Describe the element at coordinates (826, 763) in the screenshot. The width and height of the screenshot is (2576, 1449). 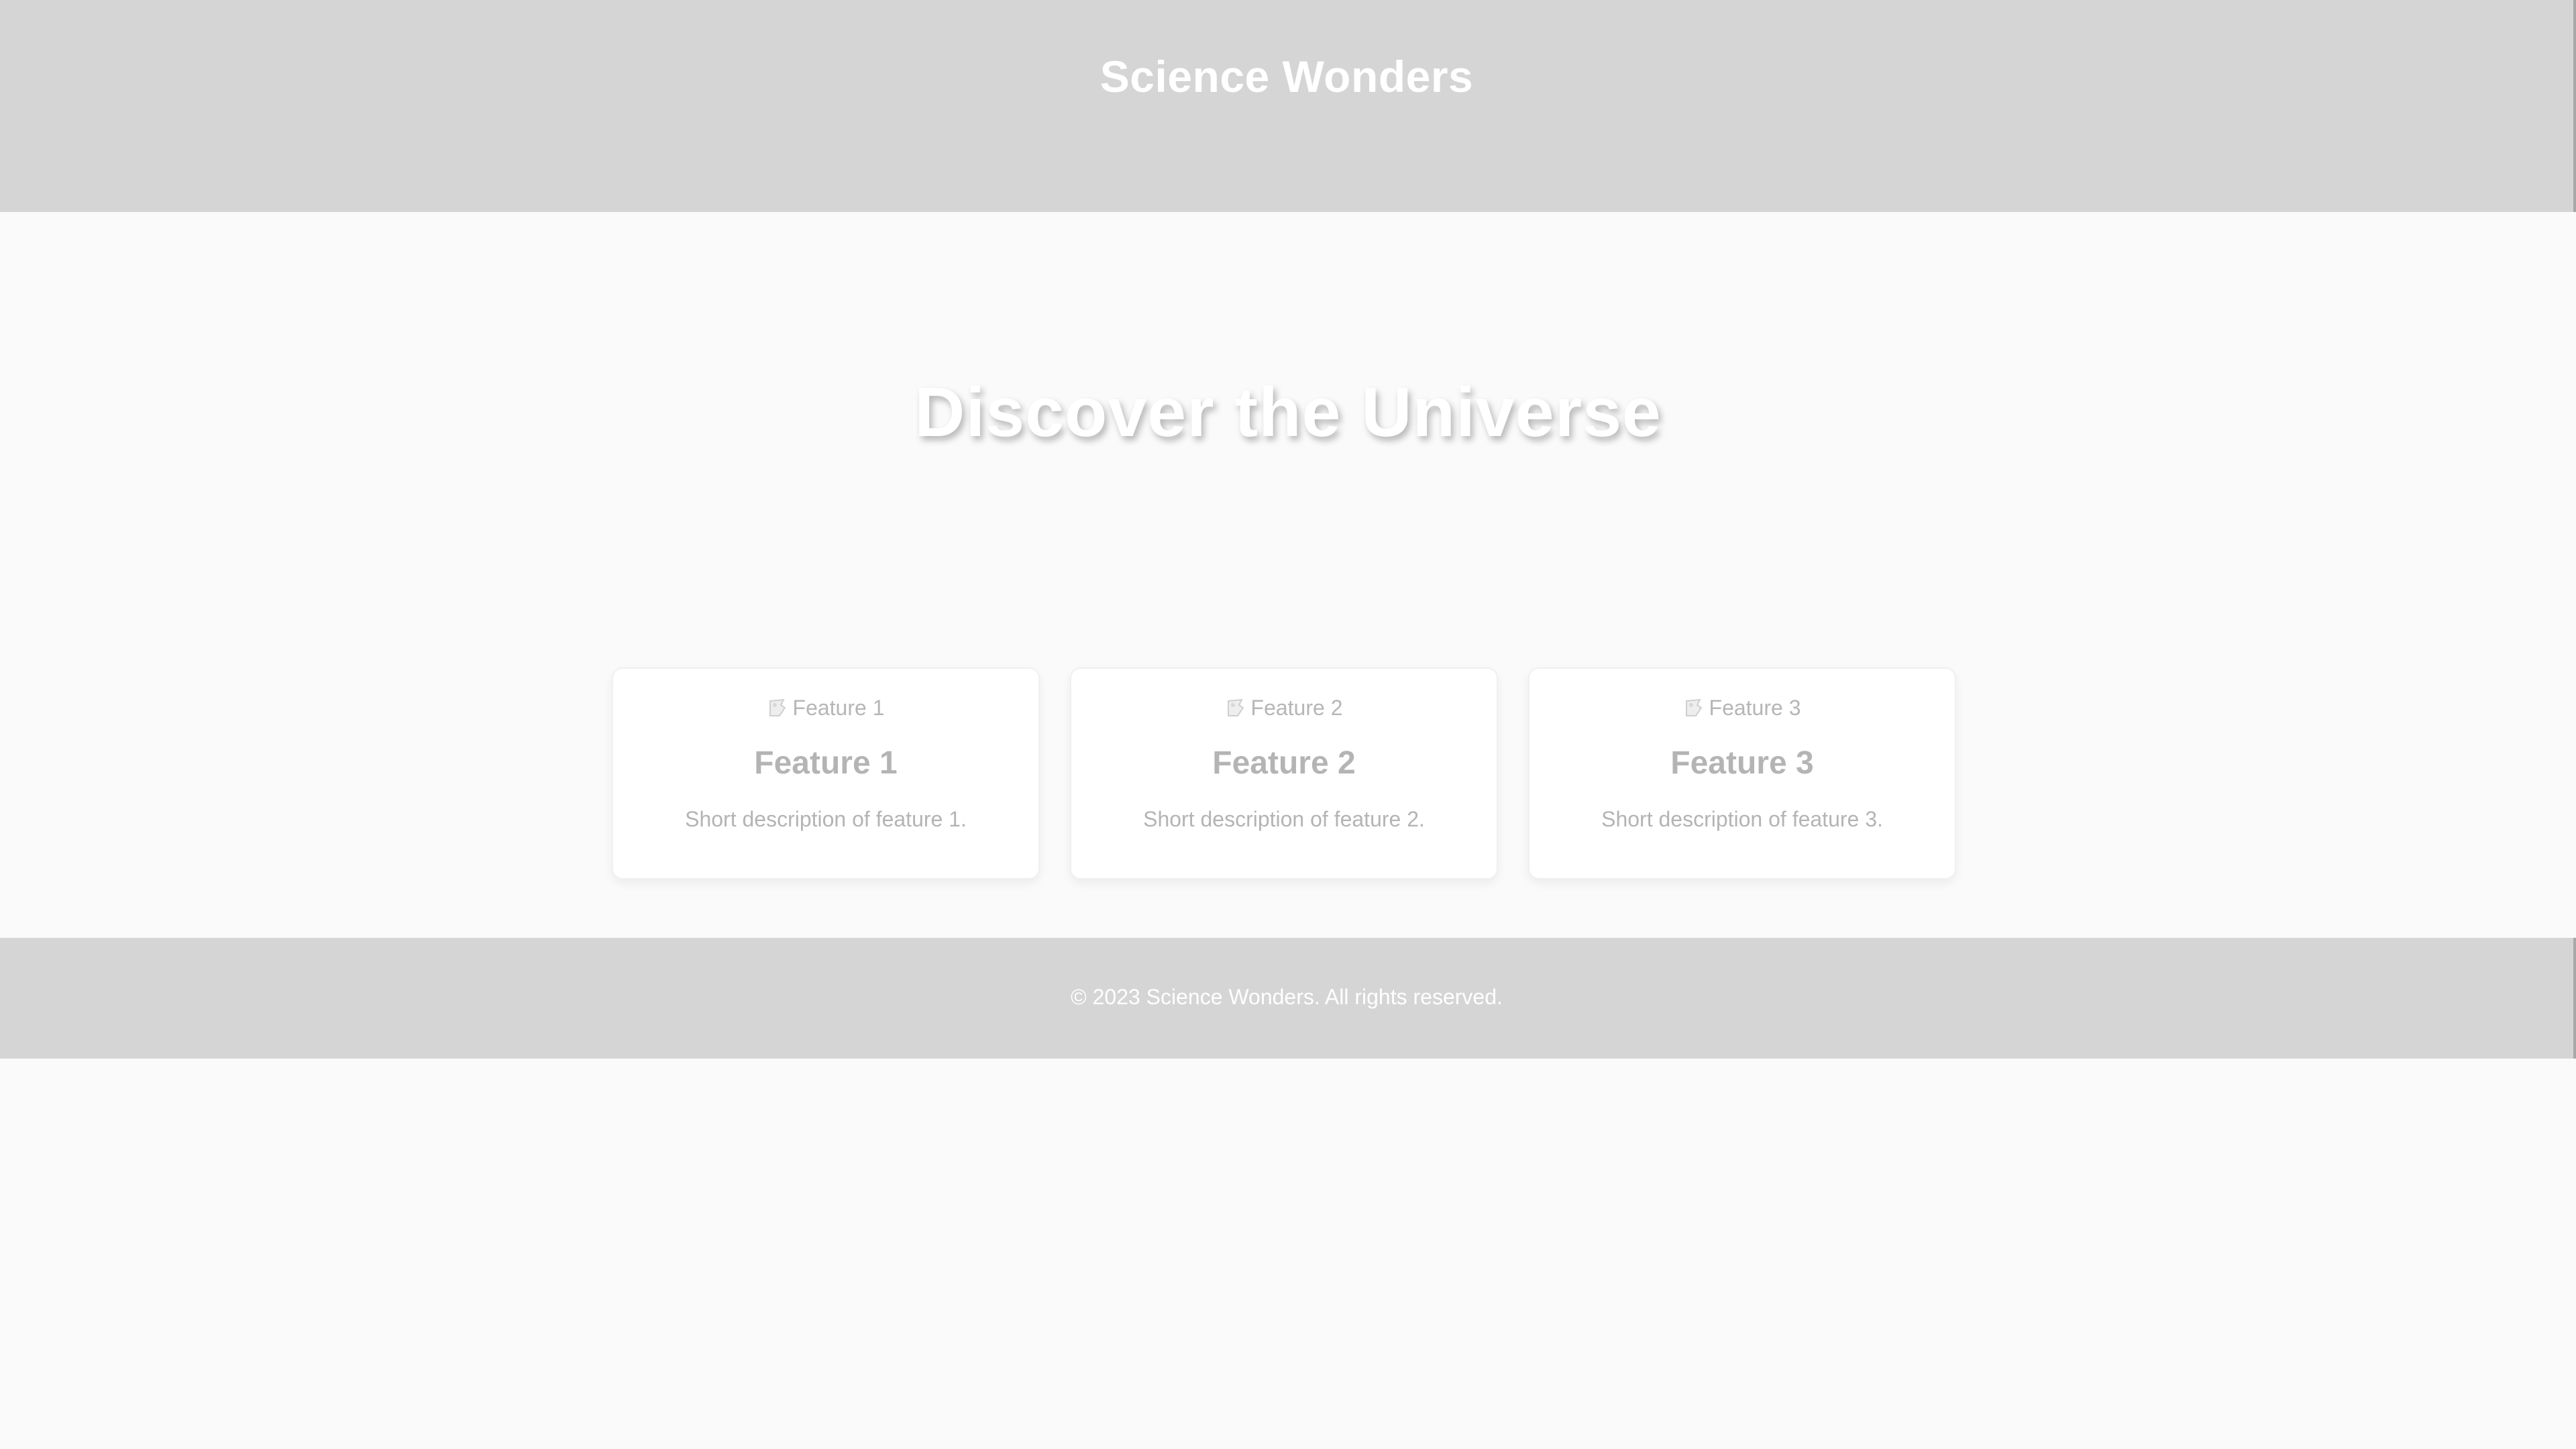
I see `feature-title: Feature 1` at that location.